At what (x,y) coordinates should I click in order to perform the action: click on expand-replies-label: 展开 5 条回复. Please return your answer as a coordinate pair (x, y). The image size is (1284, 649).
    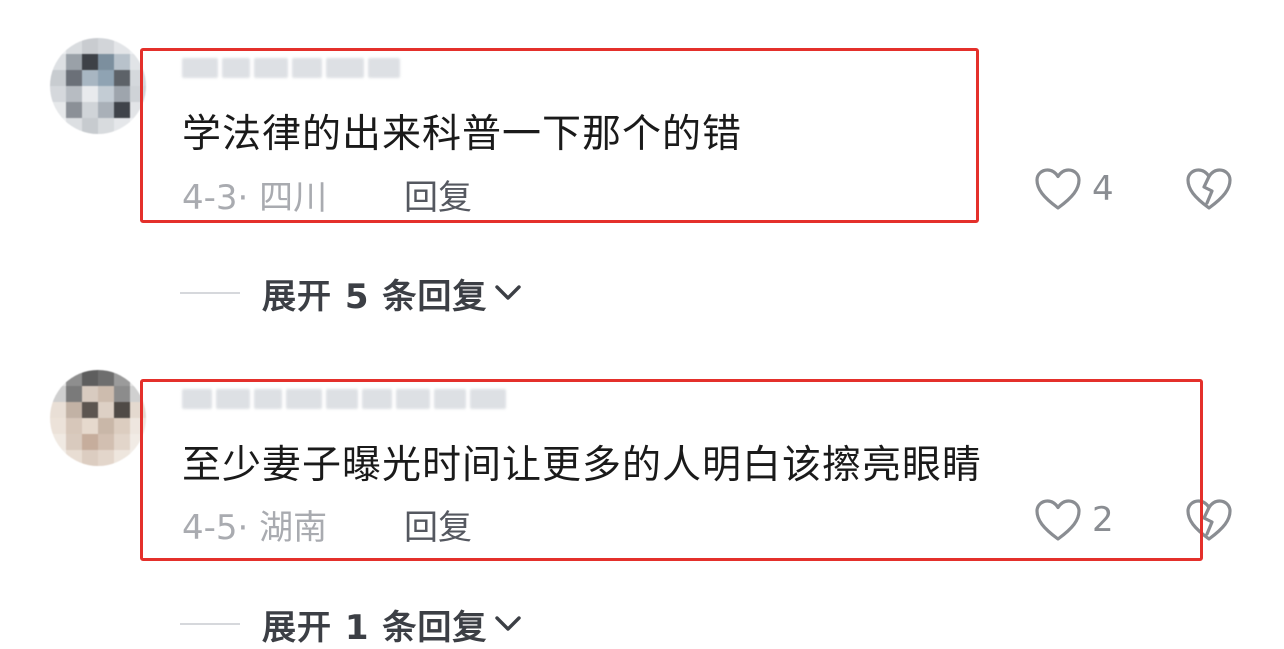
    Looking at the image, I should click on (375, 296).